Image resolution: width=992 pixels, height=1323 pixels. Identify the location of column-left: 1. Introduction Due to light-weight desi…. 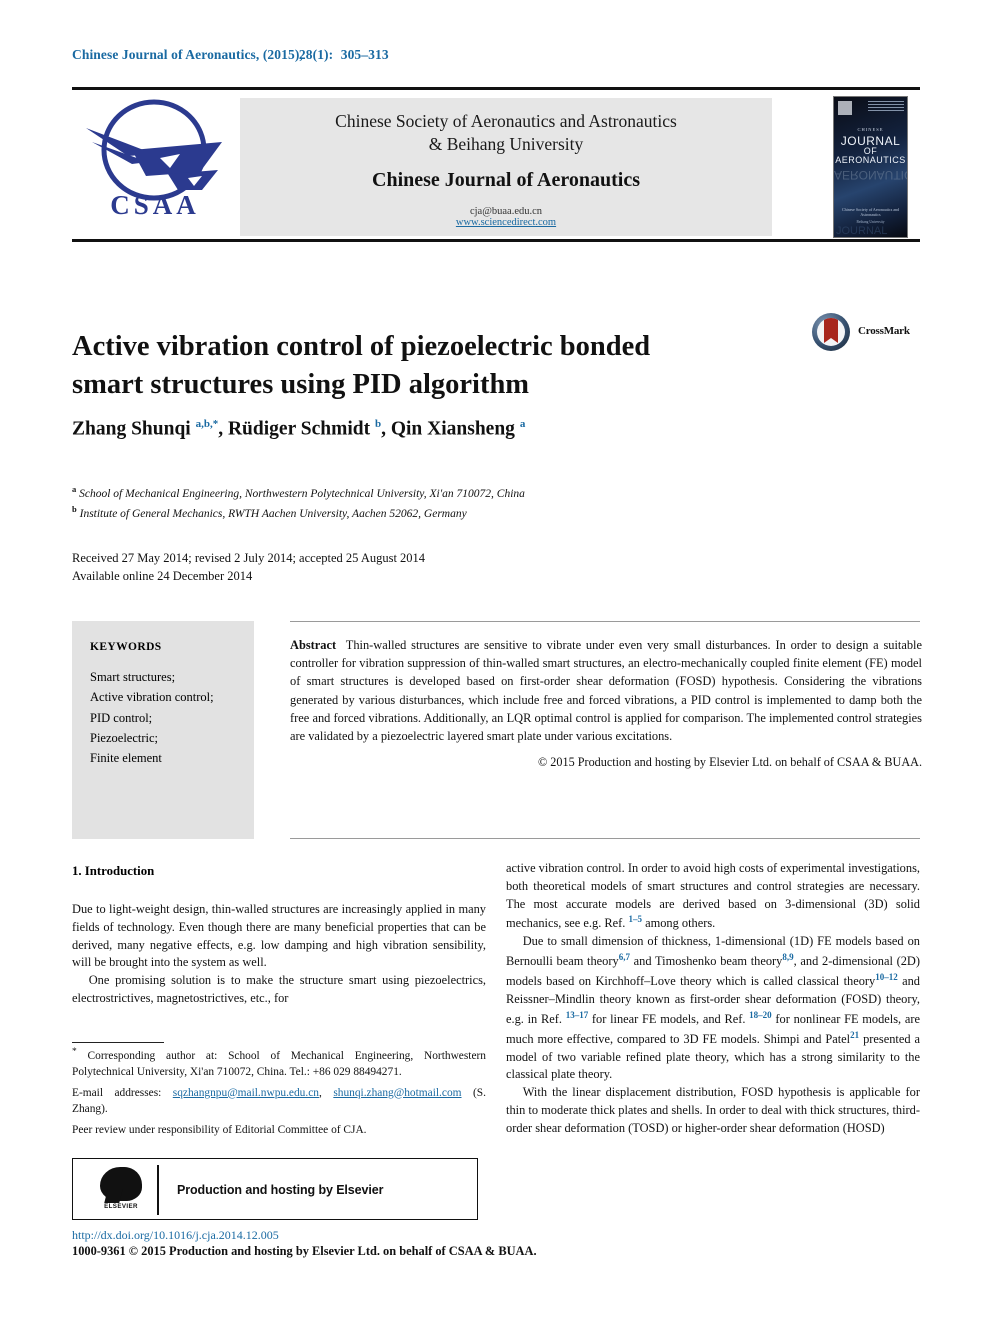
(279, 936).